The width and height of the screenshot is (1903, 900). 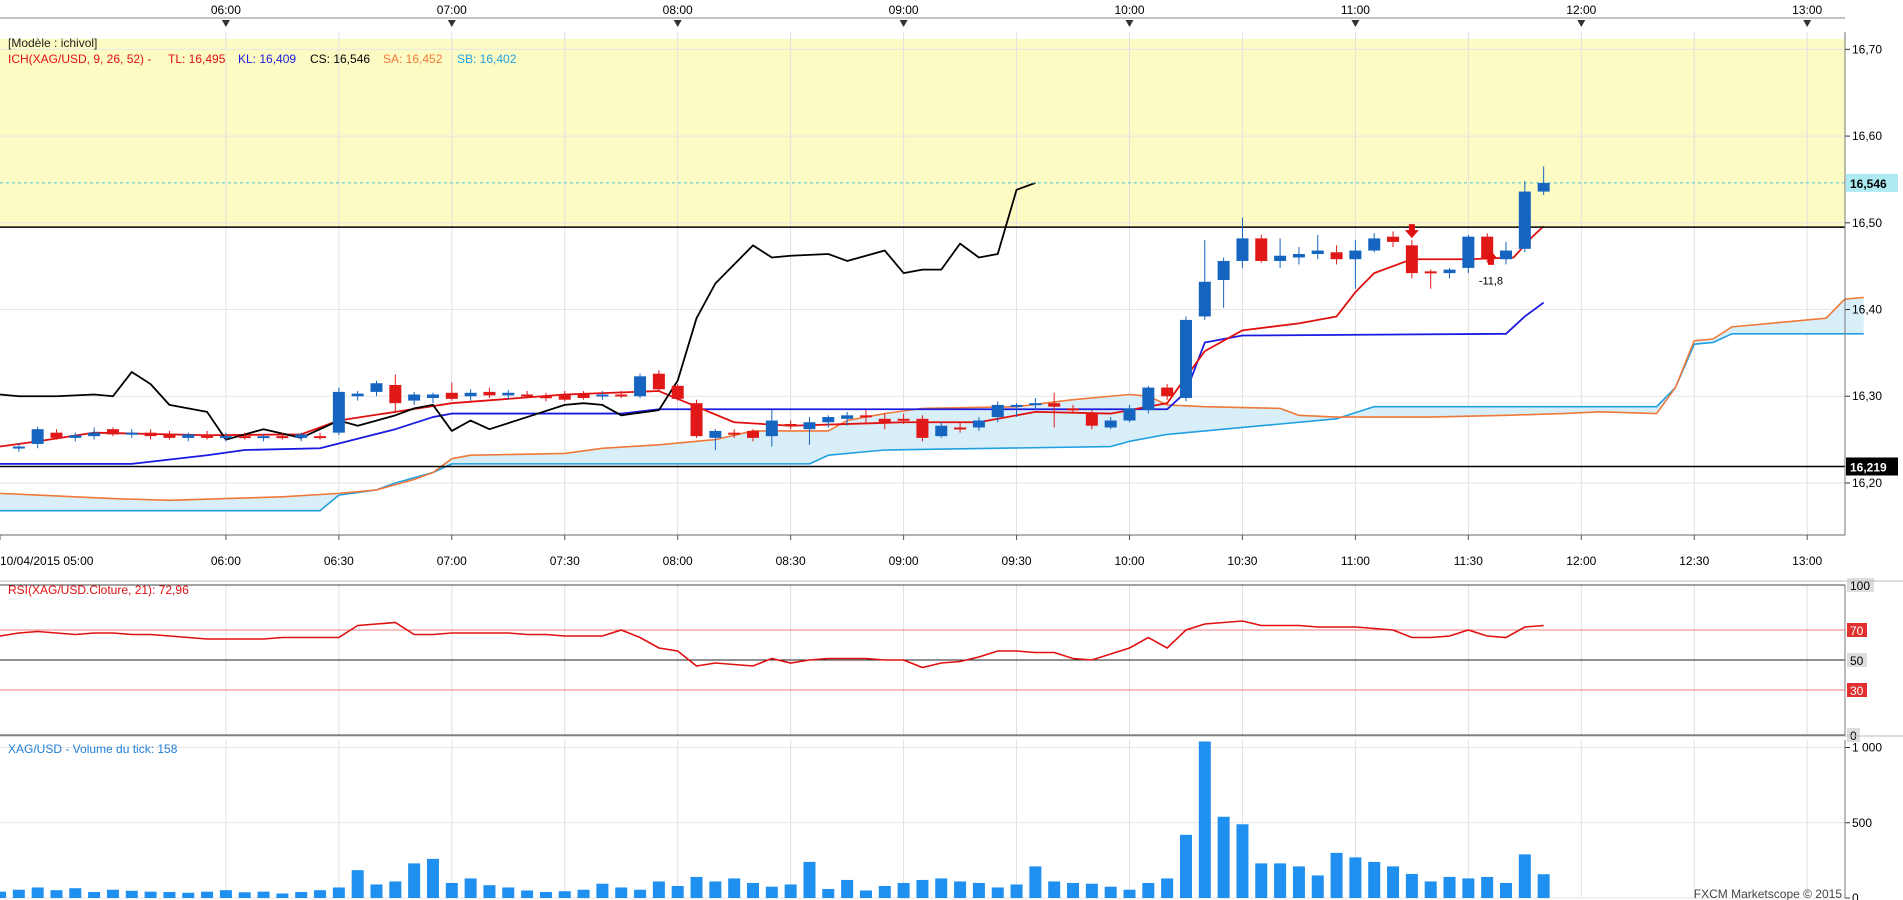 What do you see at coordinates (47, 561) in the screenshot?
I see `x-tick-label: 10/04/2015 05:00` at bounding box center [47, 561].